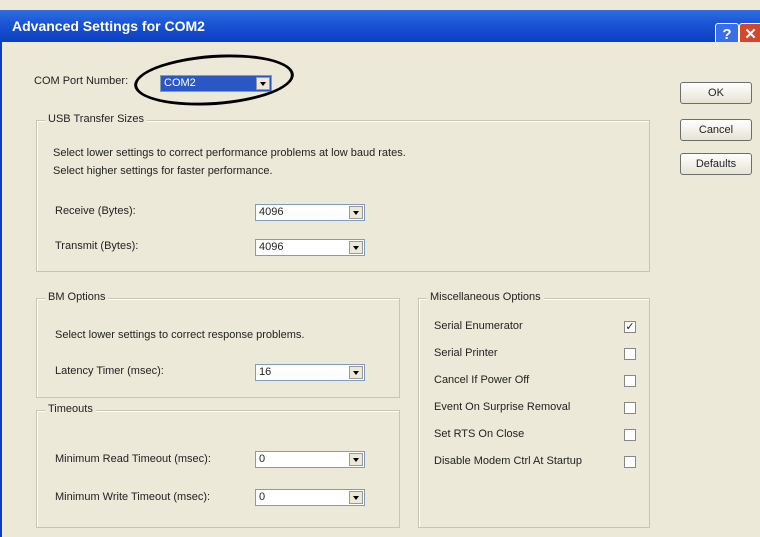  I want to click on latency-value: 16, so click(265, 372).